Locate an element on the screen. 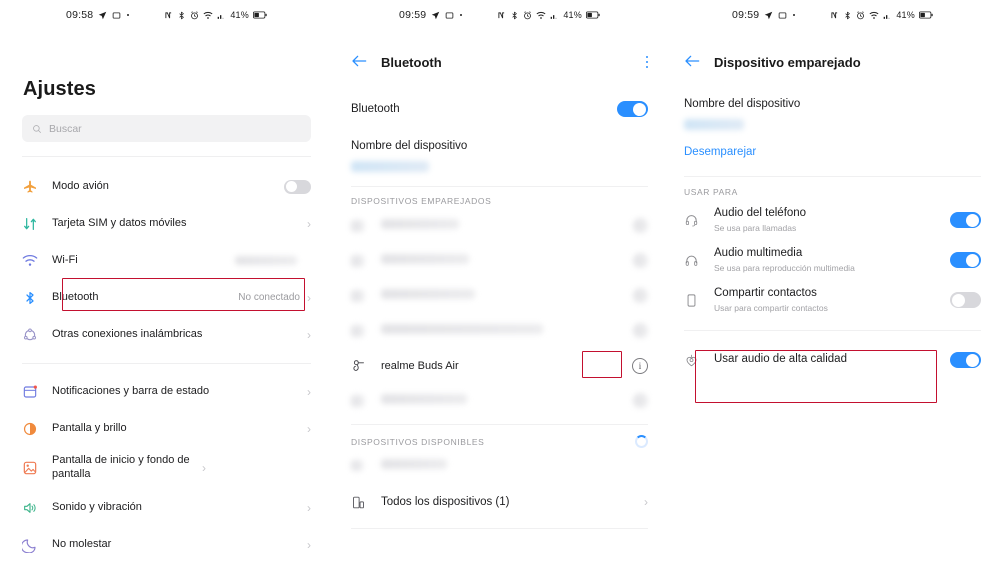  hd-audio-title: Usar audio de alta calidad is located at coordinates (780, 359).